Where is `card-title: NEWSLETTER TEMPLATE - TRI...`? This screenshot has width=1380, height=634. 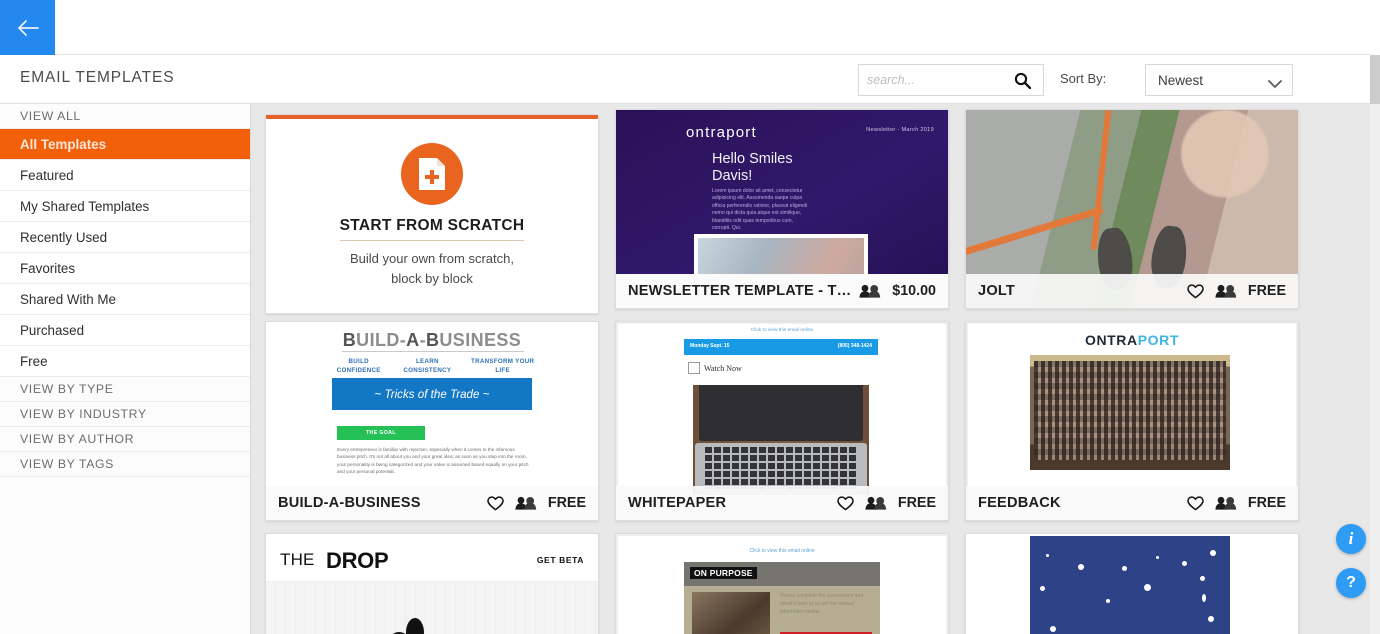
card-title: NEWSLETTER TEMPLATE - TRI... is located at coordinates (740, 291).